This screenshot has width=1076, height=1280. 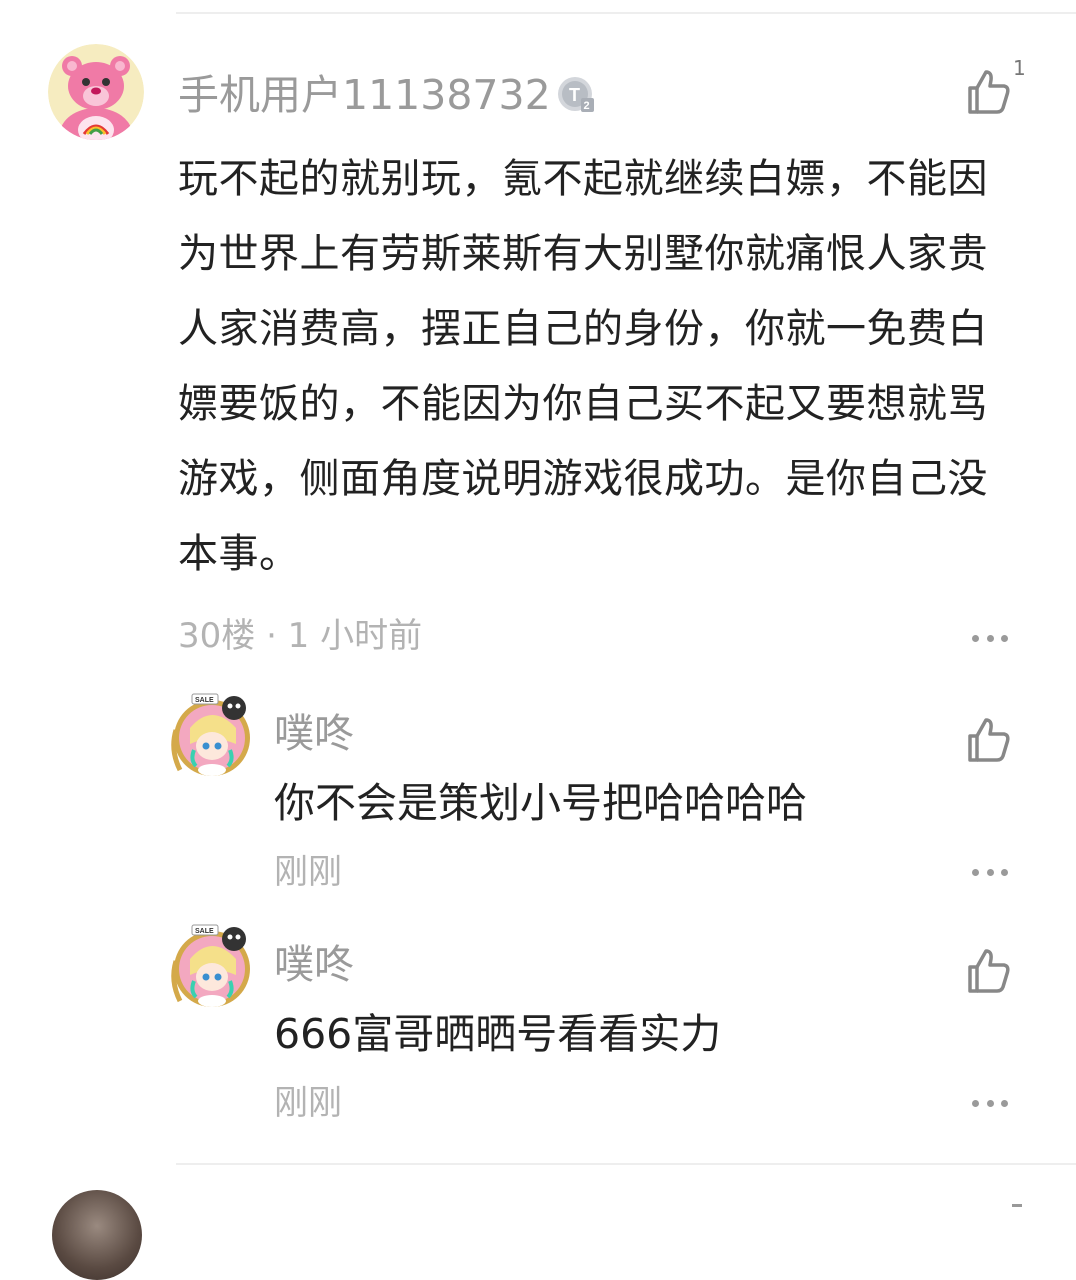 I want to click on floor-and-time: 30楼 · 1 小时前, so click(x=300, y=636).